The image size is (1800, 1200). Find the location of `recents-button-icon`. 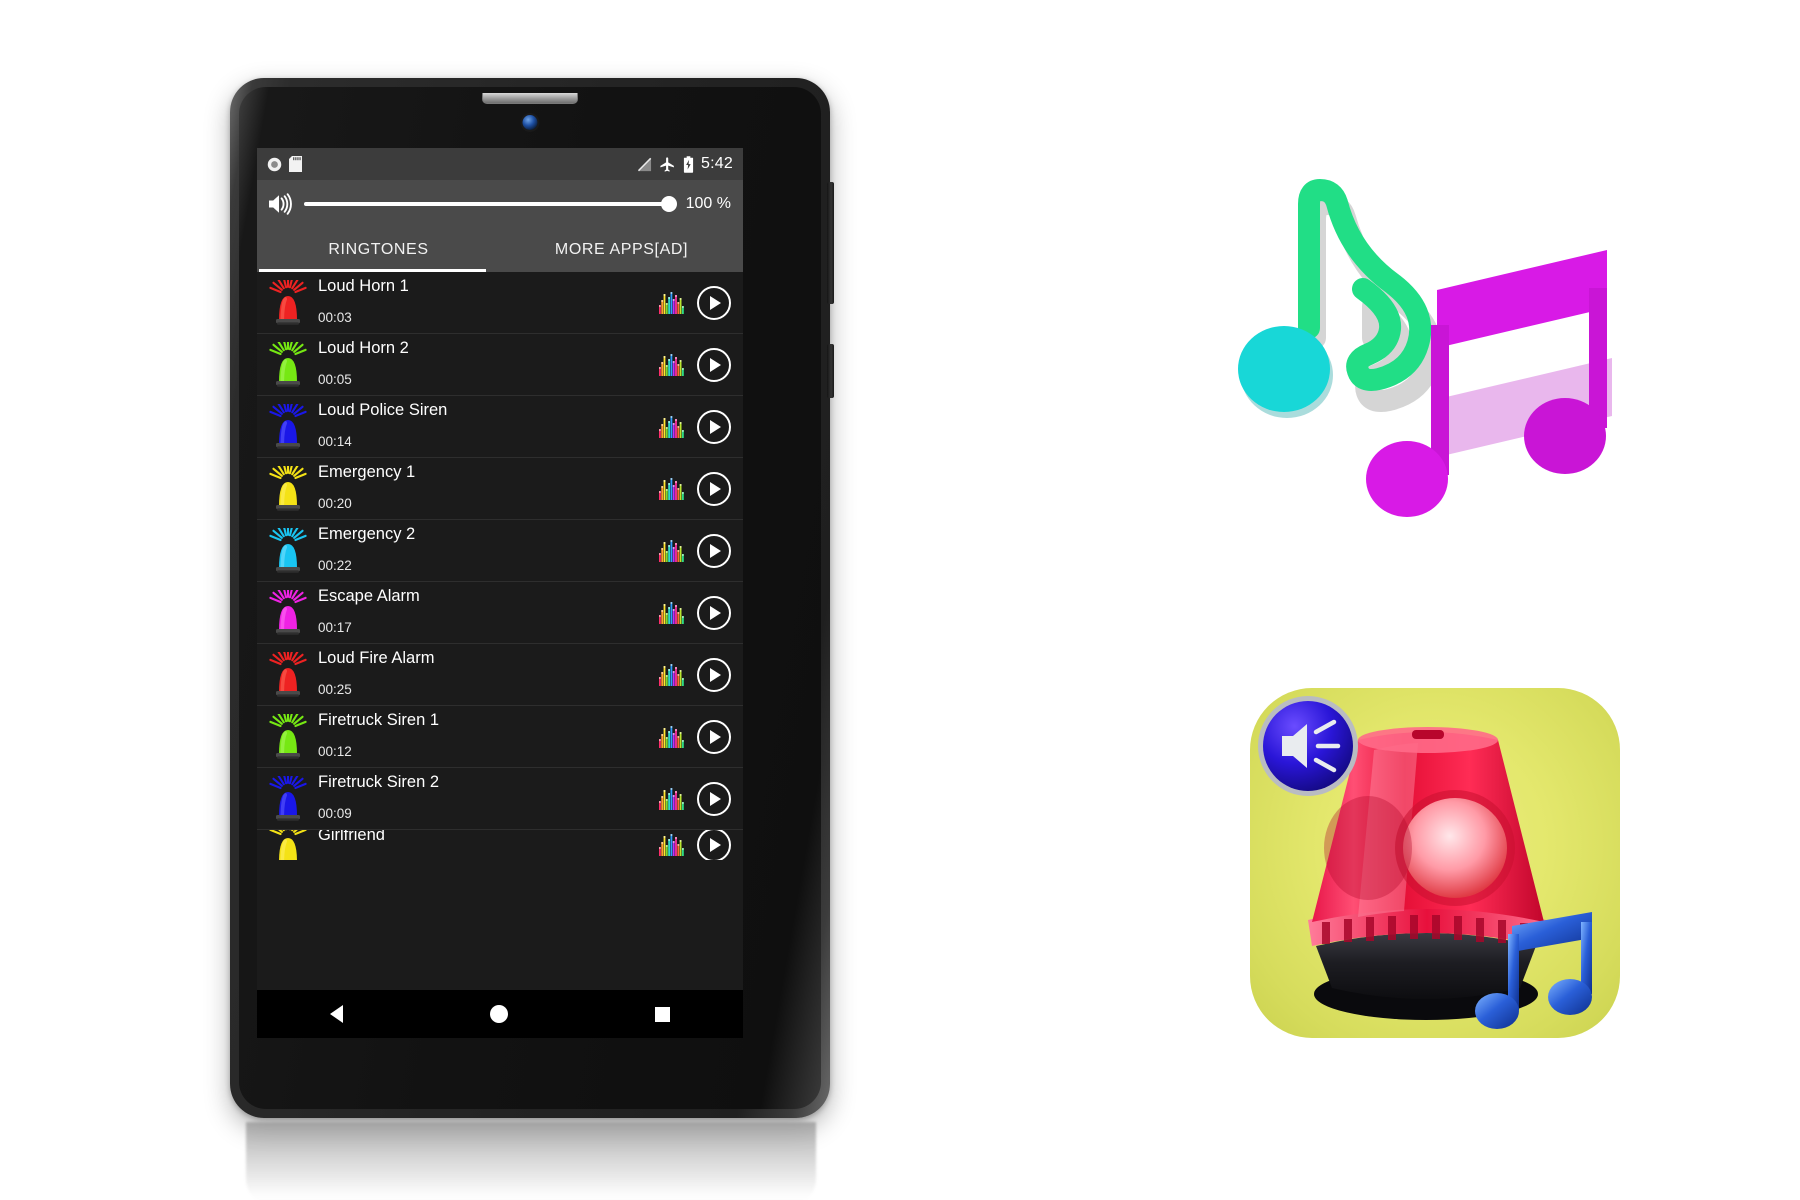

recents-button-icon is located at coordinates (662, 1014).